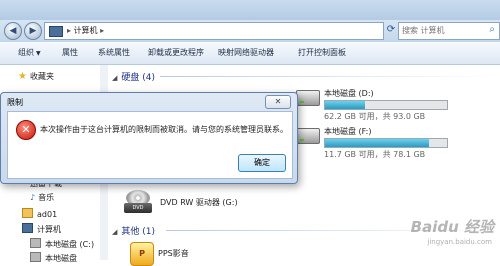 The width and height of the screenshot is (500, 266). I want to click on window-title-bar, so click(250, 10).